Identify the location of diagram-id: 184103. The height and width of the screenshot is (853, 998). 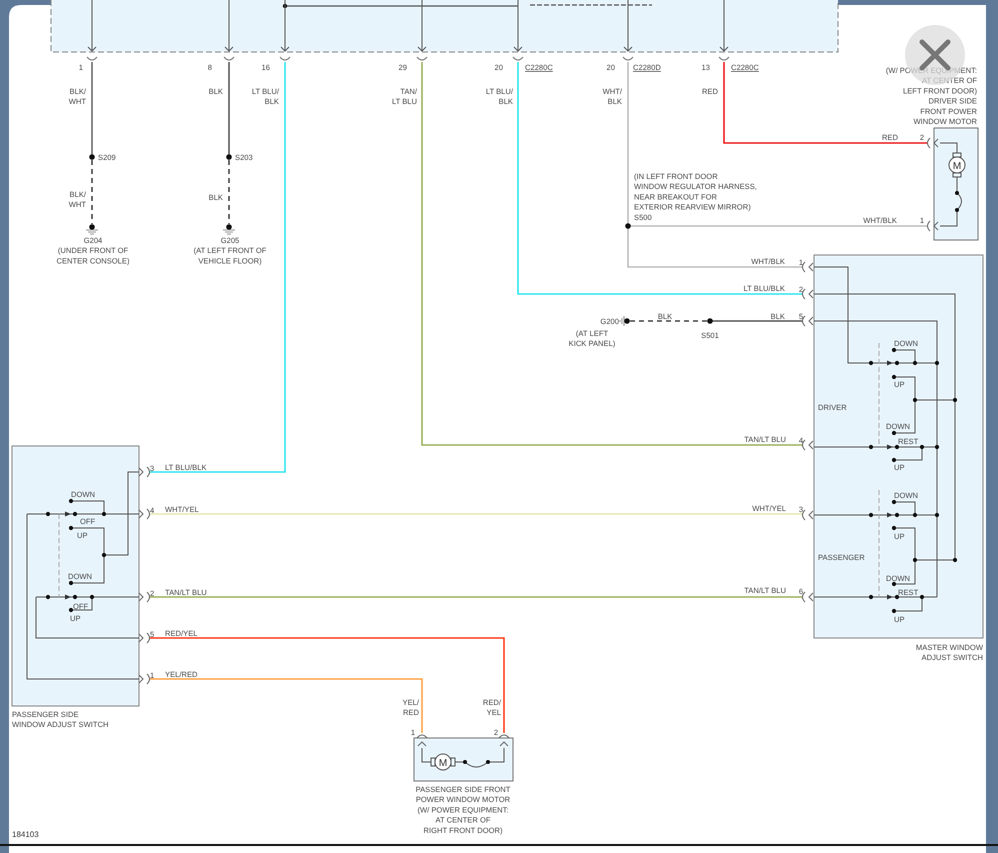
(25, 834).